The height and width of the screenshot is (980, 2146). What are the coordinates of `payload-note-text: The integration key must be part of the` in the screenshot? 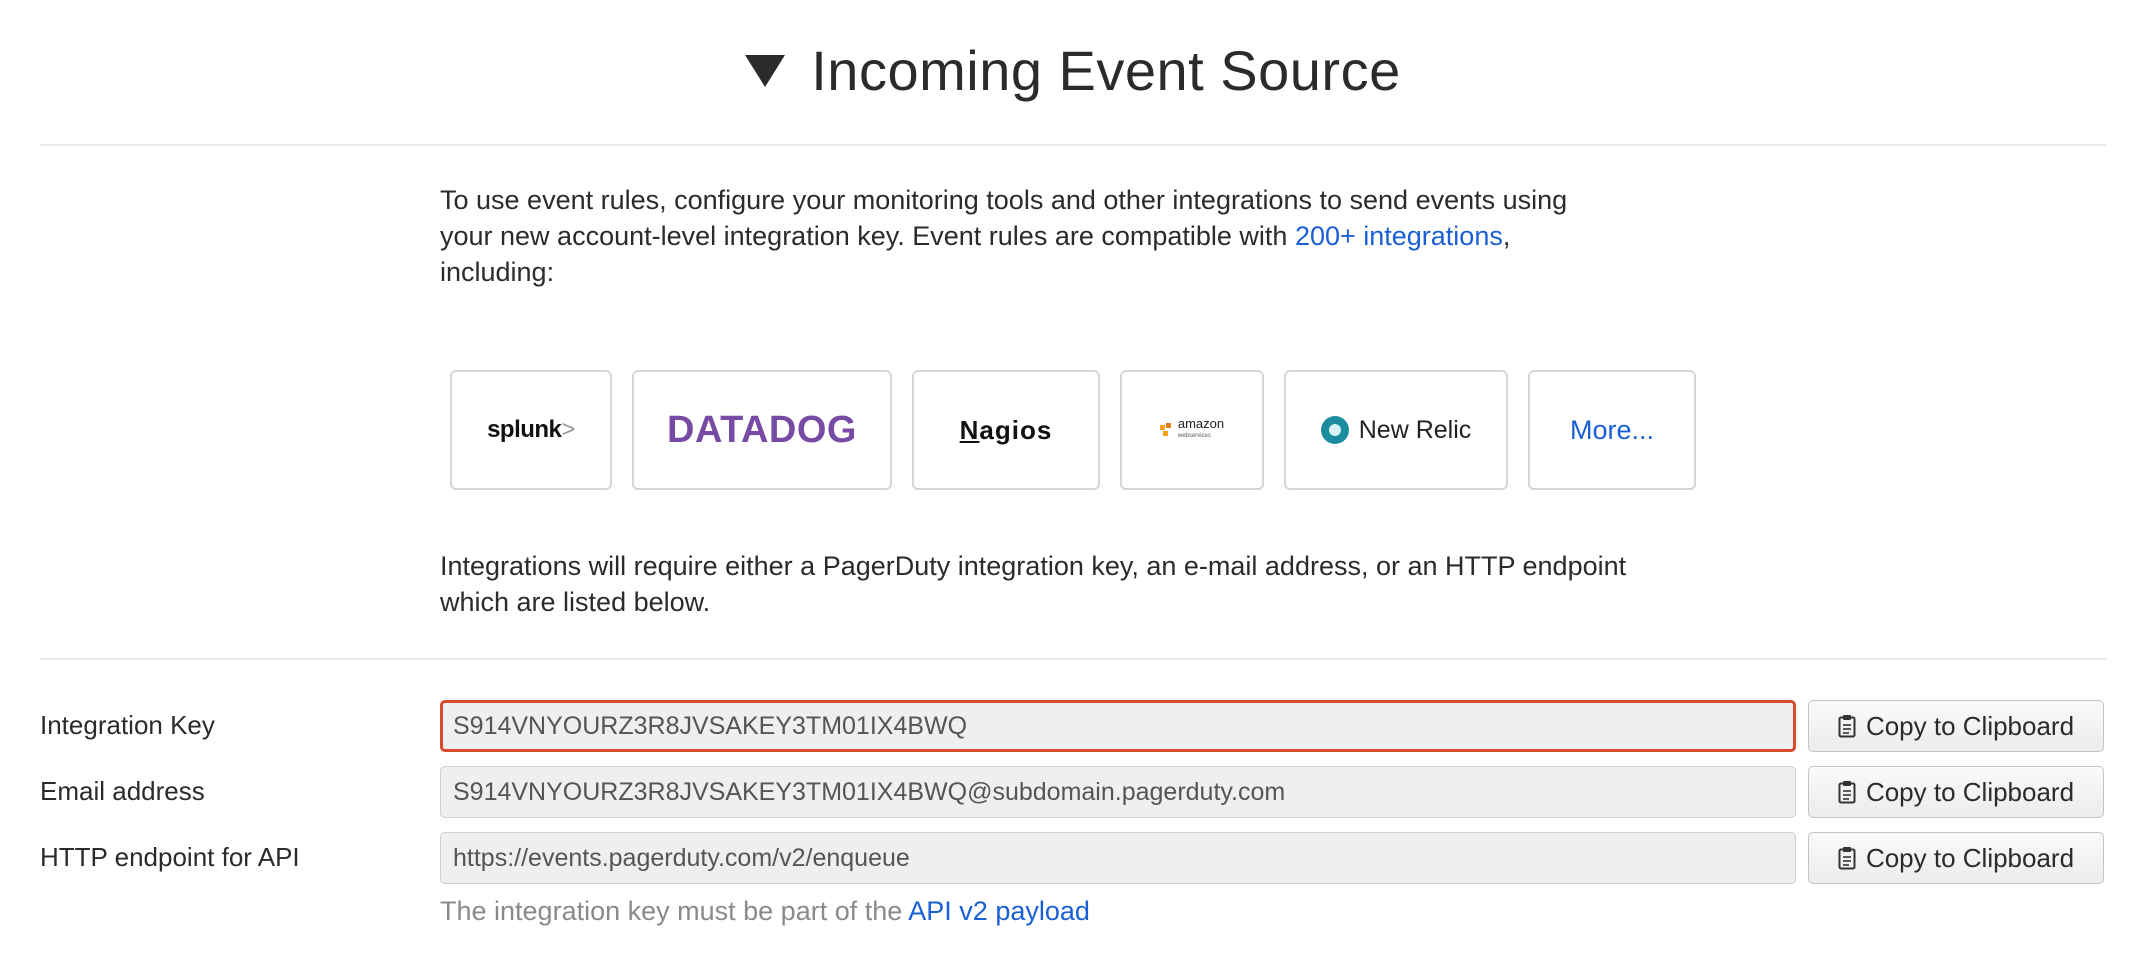 It's located at (674, 911).